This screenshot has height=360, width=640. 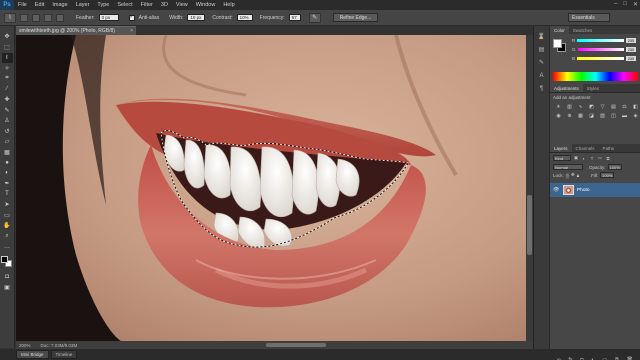 I want to click on menu-view: View, so click(x=182, y=5).